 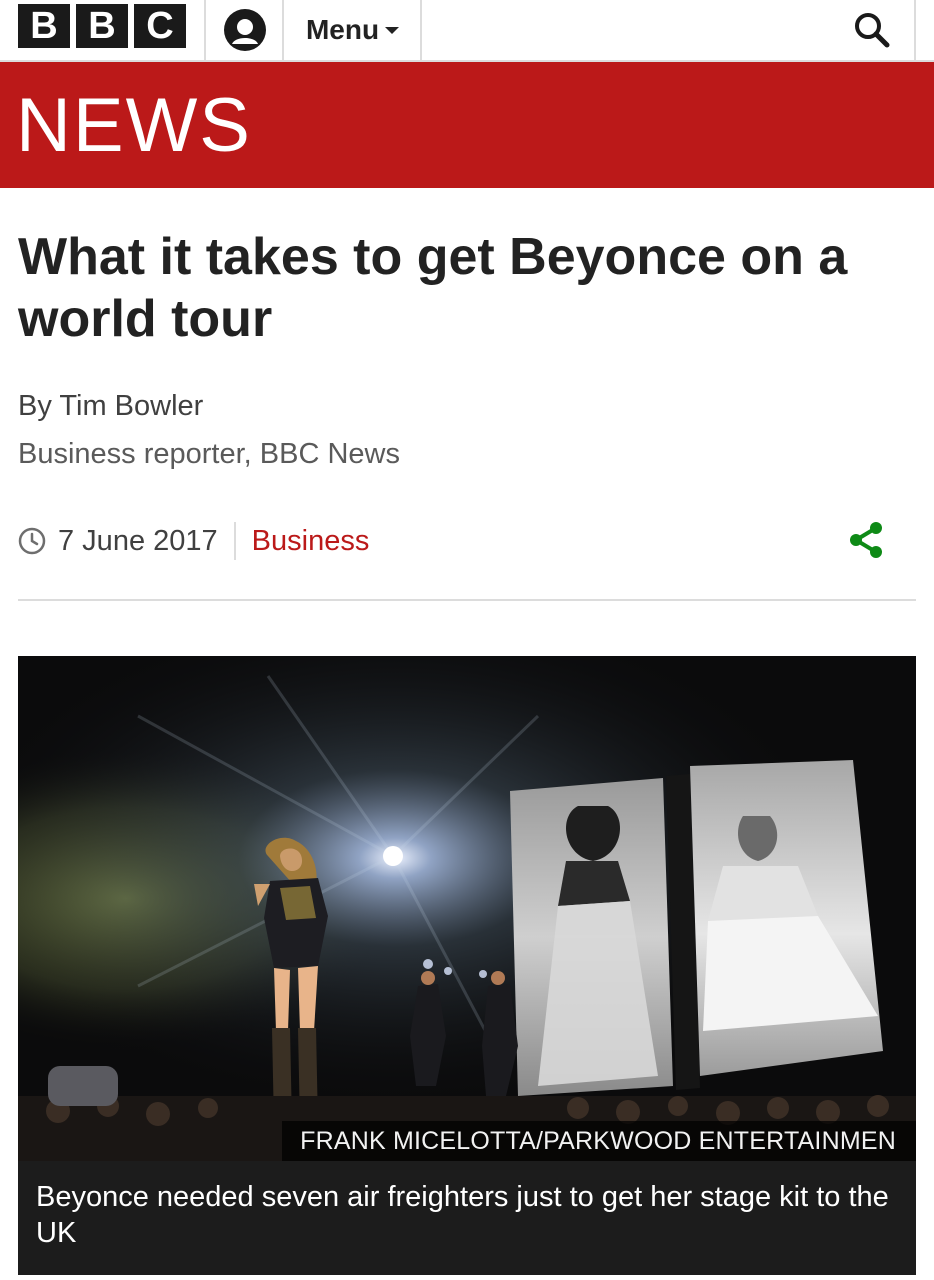 I want to click on image-credit: FRANK MICELOTTA/PARKWOOD ENTERTAINMEN, so click(x=599, y=1141).